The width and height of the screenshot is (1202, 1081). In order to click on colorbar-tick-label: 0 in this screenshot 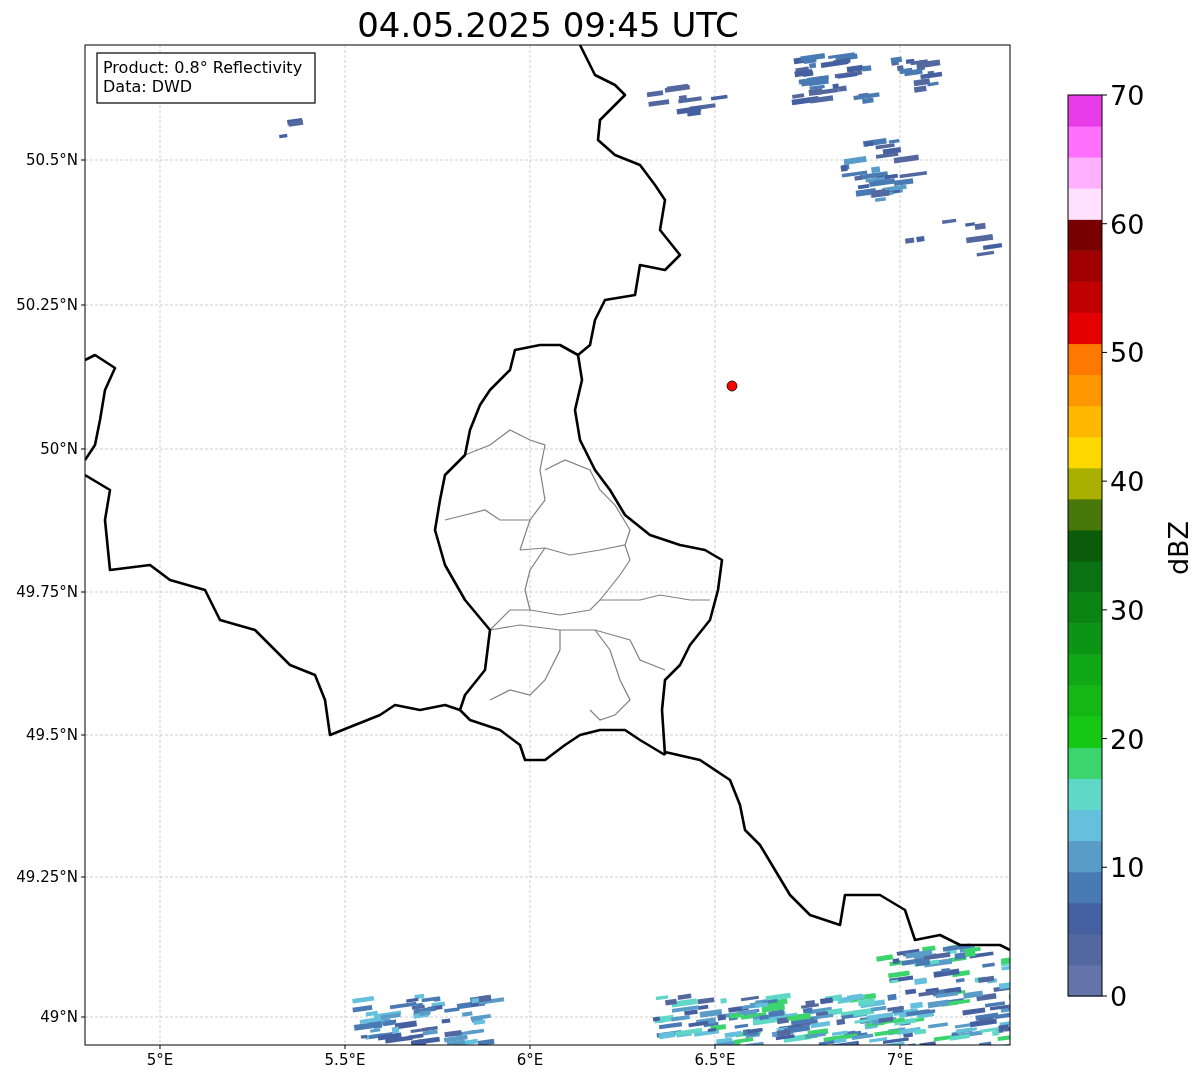, I will do `click(1119, 996)`.